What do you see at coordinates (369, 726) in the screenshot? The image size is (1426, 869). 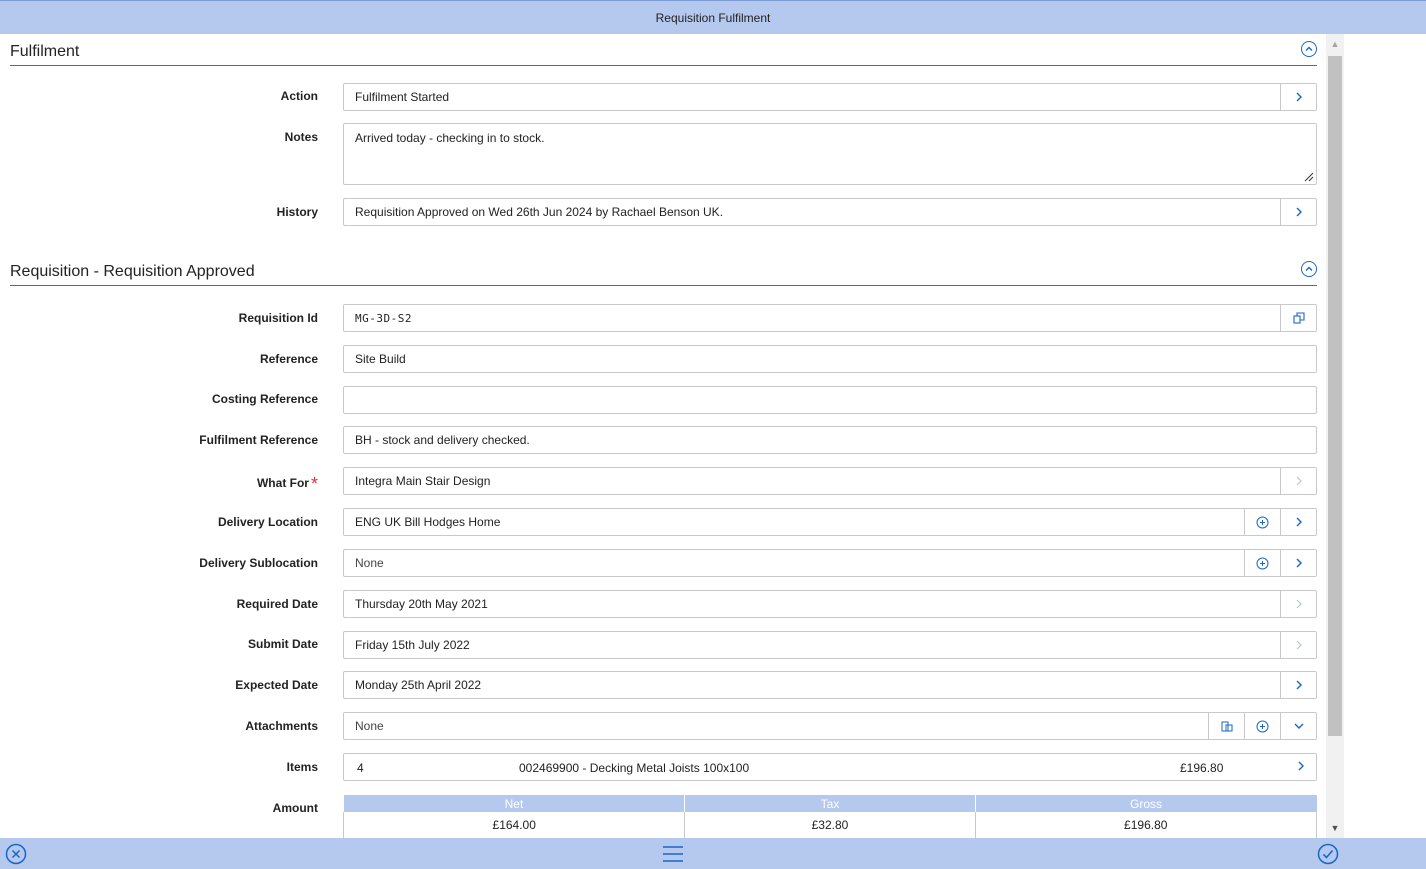 I see `attachments-value: None` at bounding box center [369, 726].